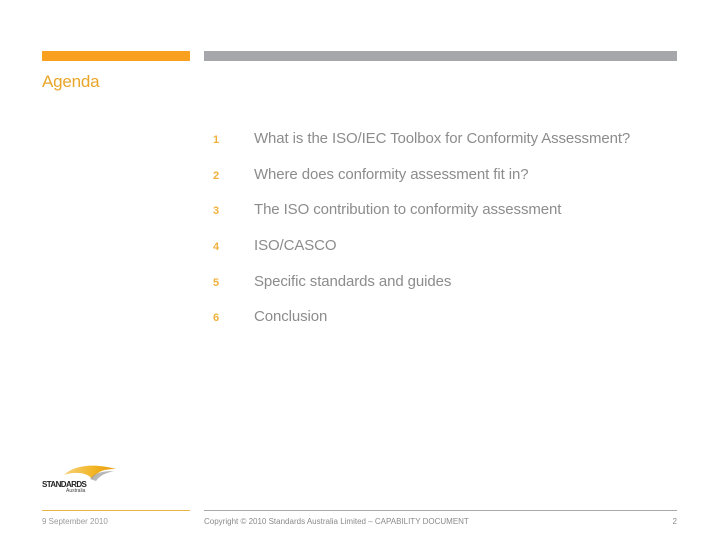  Describe the element at coordinates (216, 318) in the screenshot. I see `agenda-item-number: 6` at that location.